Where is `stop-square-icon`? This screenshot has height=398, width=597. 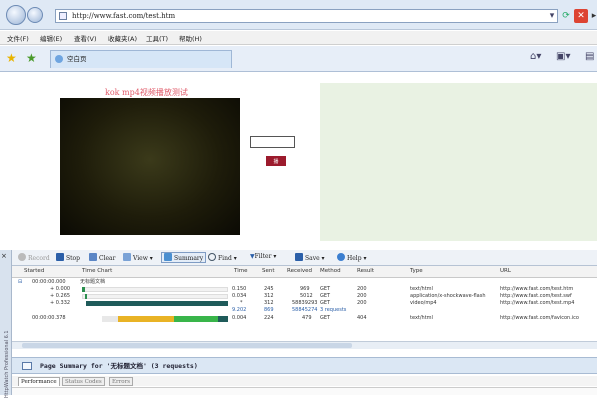
stop-square-icon is located at coordinates (60, 257).